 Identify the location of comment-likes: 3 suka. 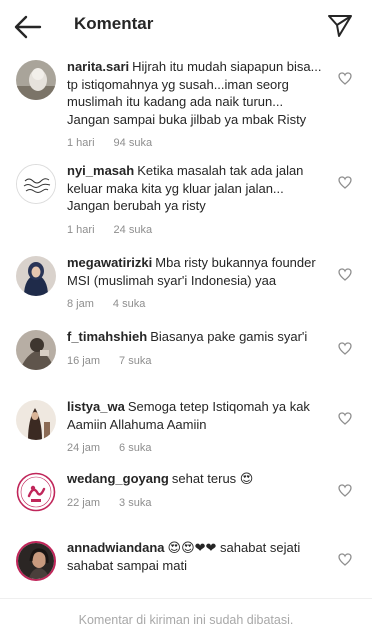
(135, 503).